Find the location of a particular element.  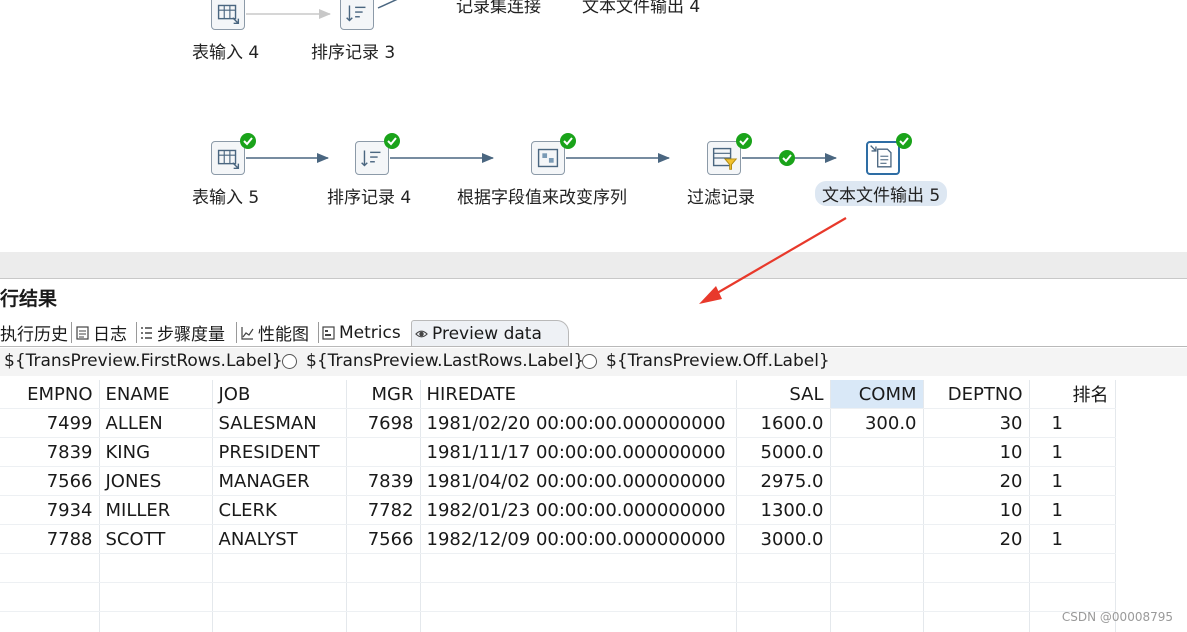

cell-hiredate: 1981/02/20 00:00:00.000000000 is located at coordinates (578, 423).